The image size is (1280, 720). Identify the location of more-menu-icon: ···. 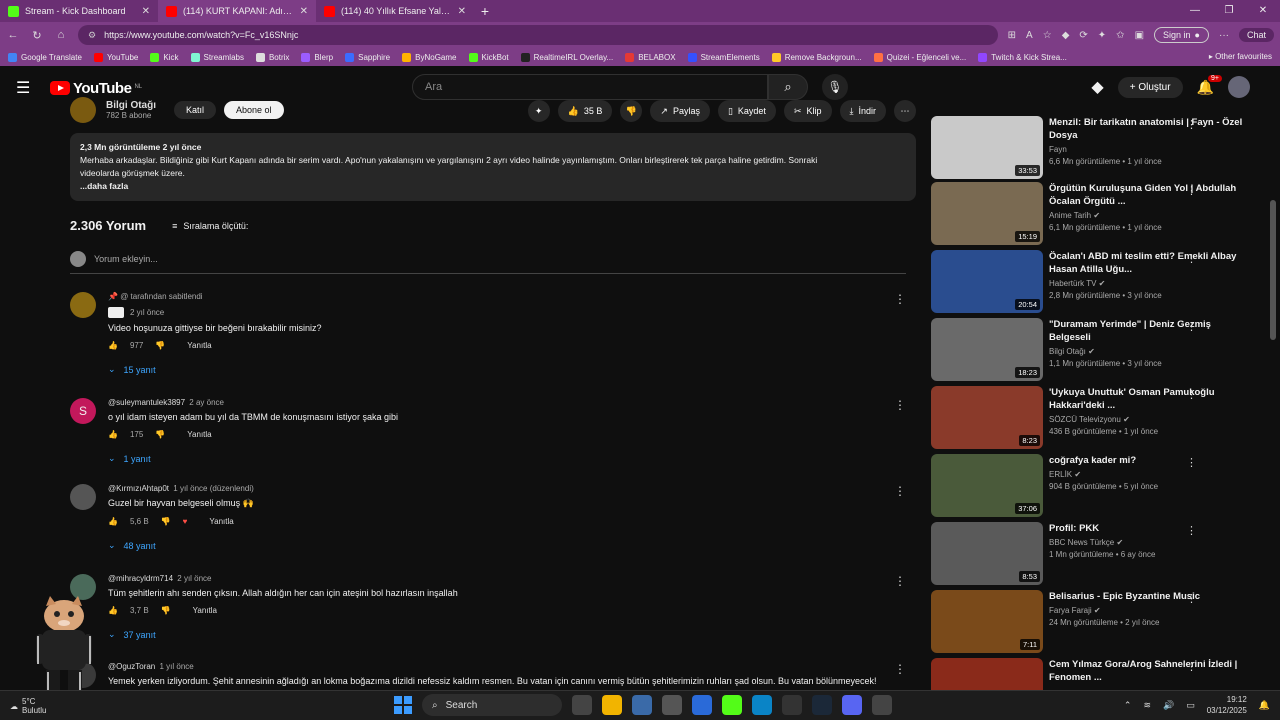
(1224, 35).